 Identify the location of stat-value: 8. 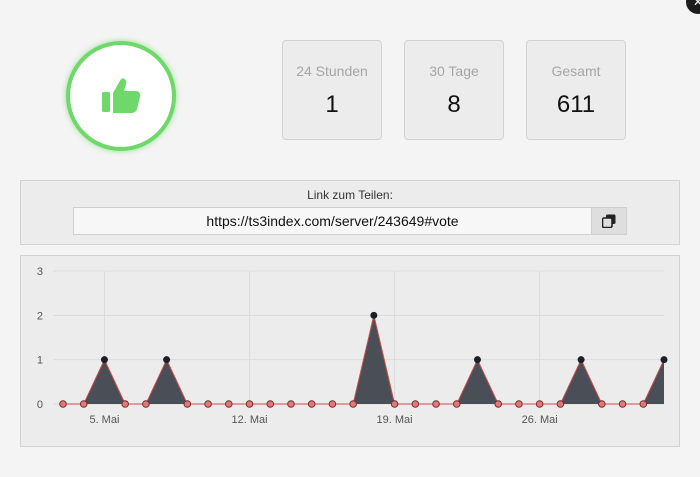
(454, 104).